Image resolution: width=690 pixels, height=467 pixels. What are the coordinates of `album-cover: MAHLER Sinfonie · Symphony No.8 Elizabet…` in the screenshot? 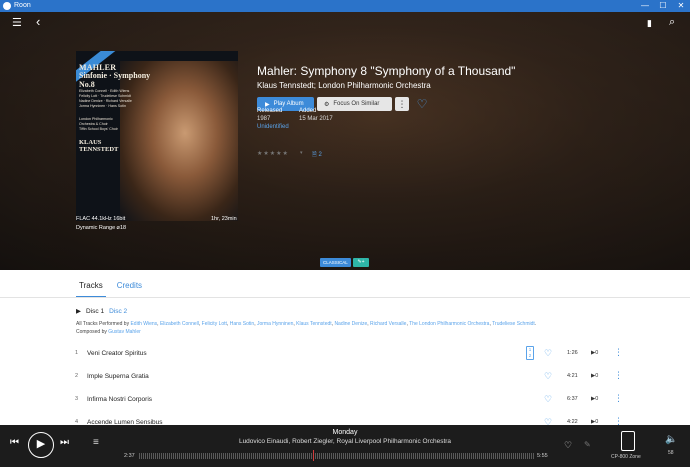 It's located at (157, 136).